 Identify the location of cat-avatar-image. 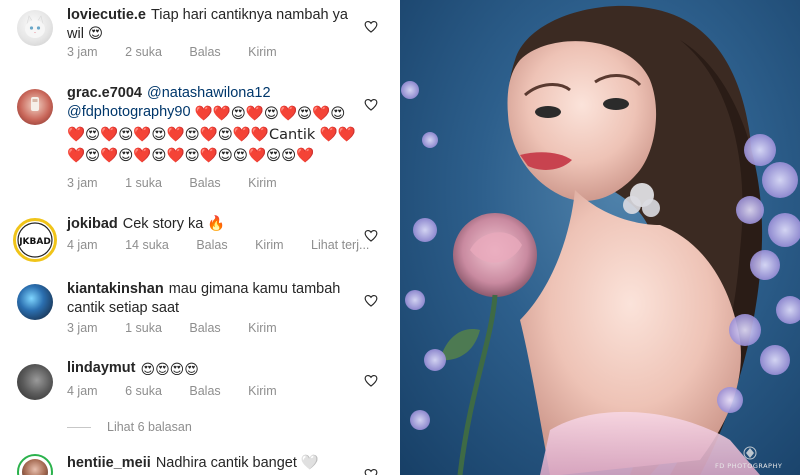
(35, 26).